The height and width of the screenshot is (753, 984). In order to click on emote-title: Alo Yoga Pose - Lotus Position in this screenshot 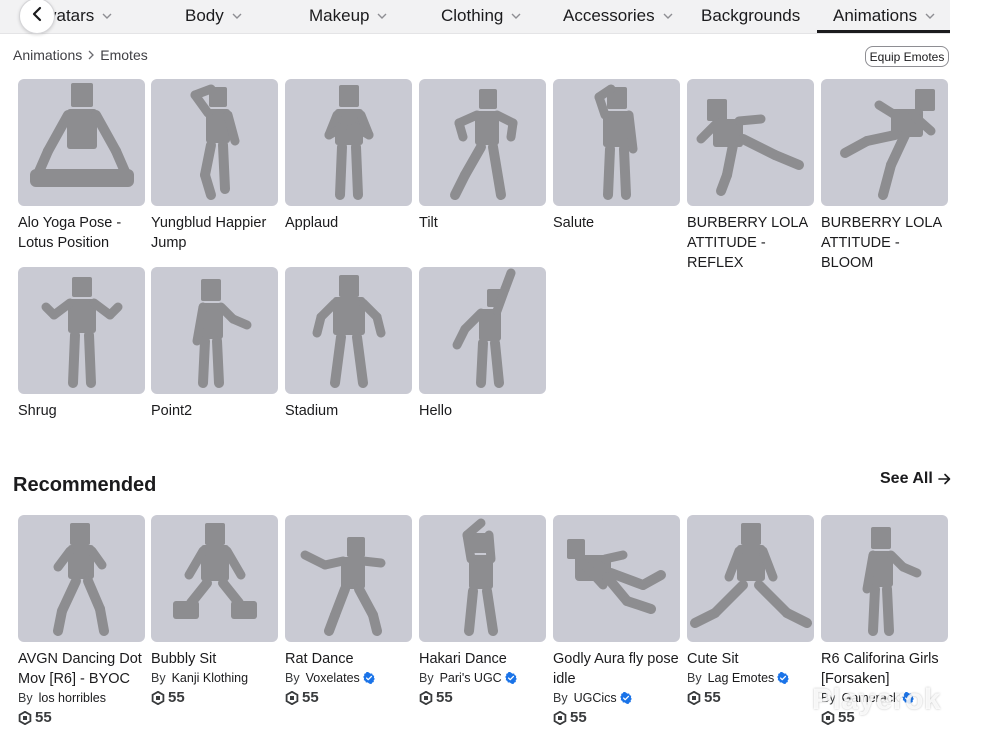, I will do `click(70, 233)`.